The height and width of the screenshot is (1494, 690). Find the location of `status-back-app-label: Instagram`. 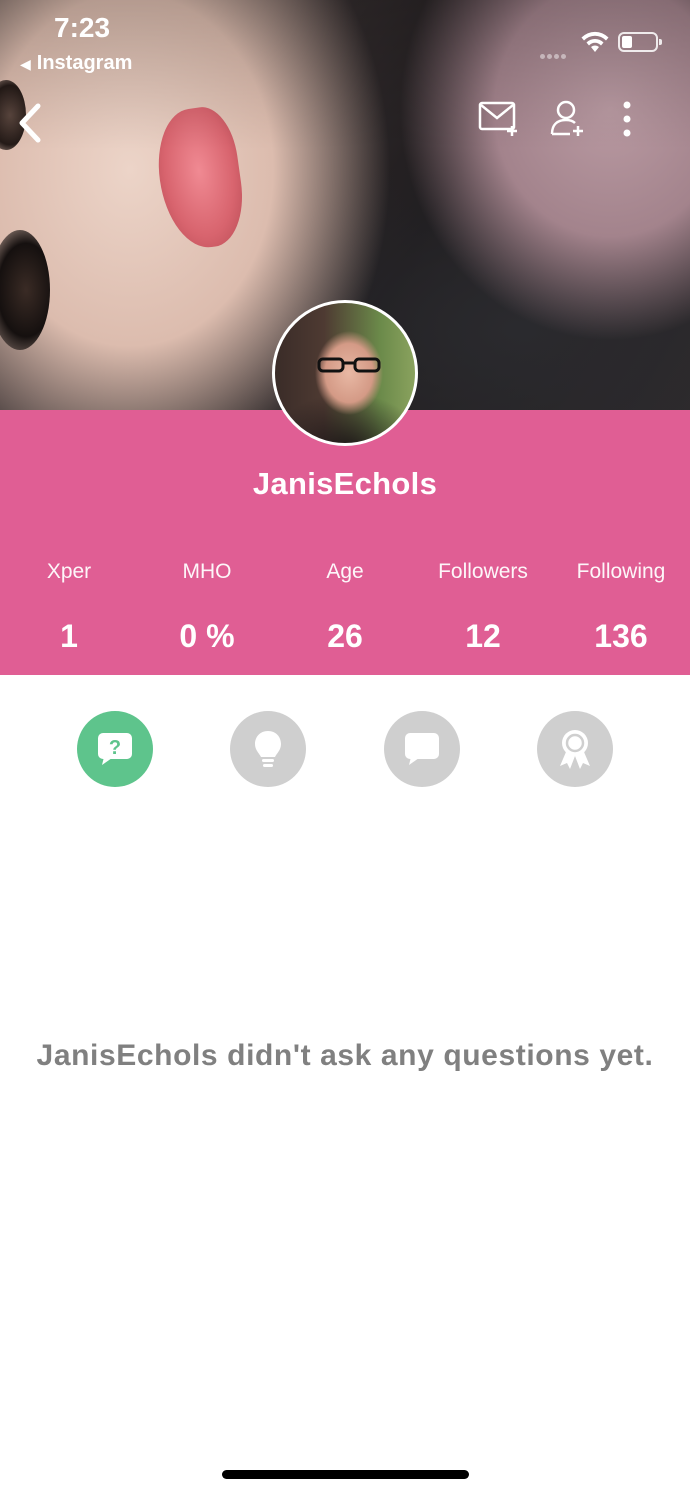

status-back-app-label: Instagram is located at coordinates (84, 63).